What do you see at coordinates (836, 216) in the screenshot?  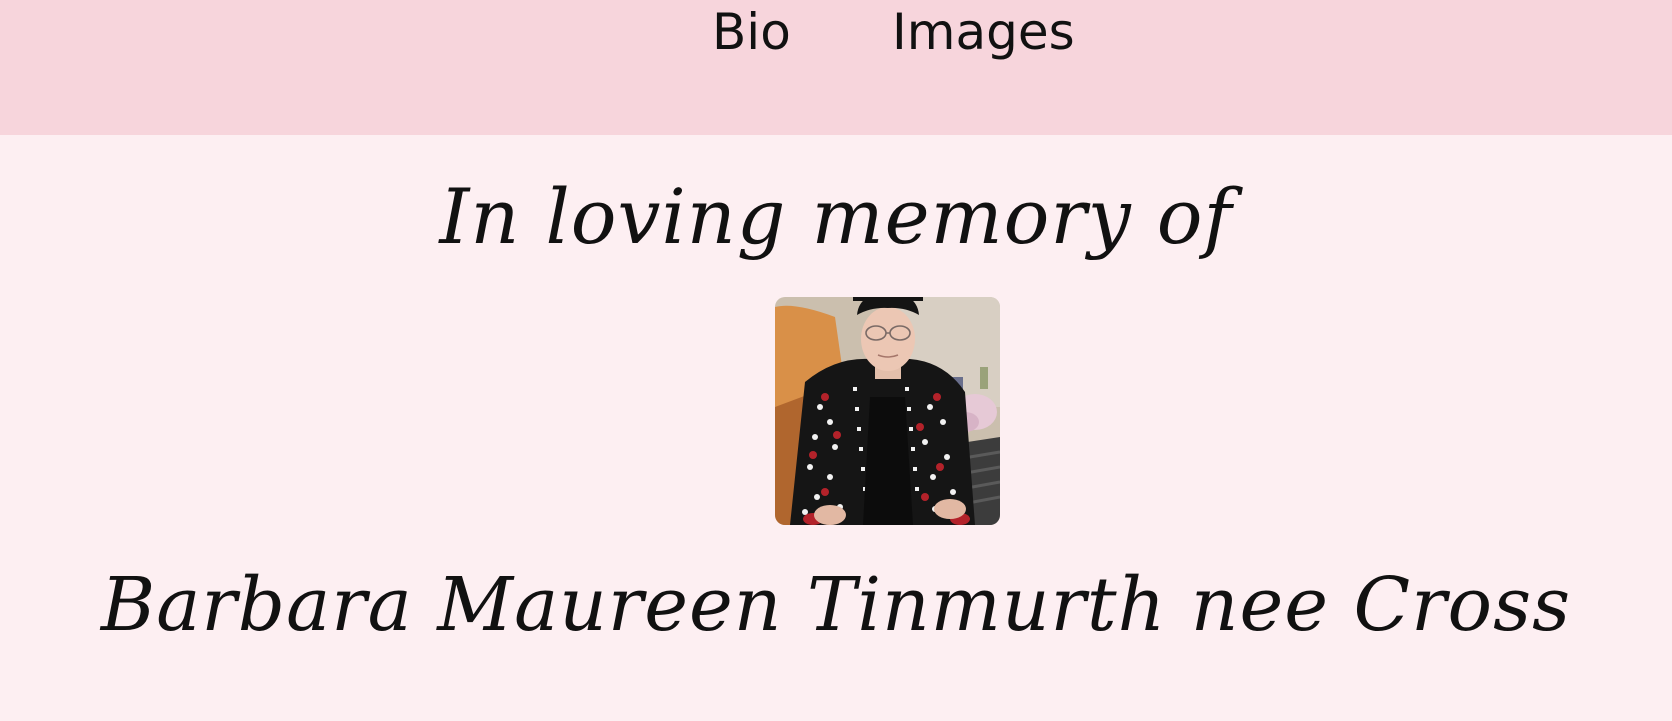 I see `memorial-intro-heading: In loving memory of` at bounding box center [836, 216].